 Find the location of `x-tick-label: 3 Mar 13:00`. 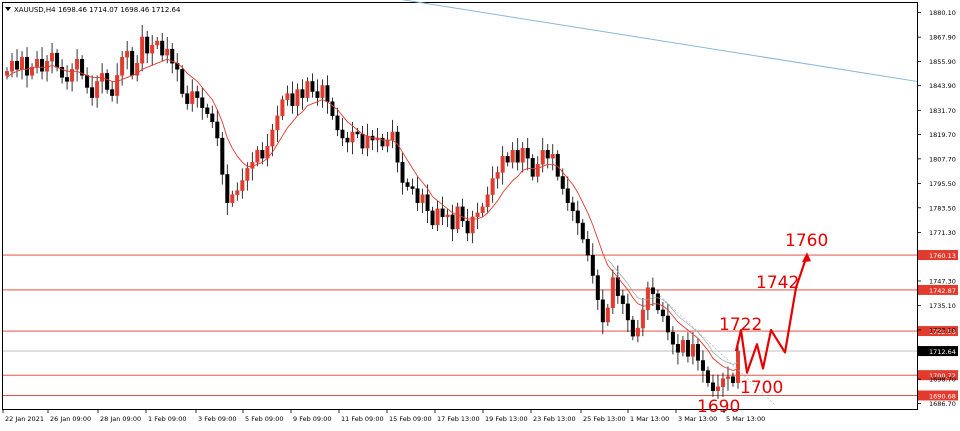

x-tick-label: 3 Mar 13:00 is located at coordinates (697, 419).